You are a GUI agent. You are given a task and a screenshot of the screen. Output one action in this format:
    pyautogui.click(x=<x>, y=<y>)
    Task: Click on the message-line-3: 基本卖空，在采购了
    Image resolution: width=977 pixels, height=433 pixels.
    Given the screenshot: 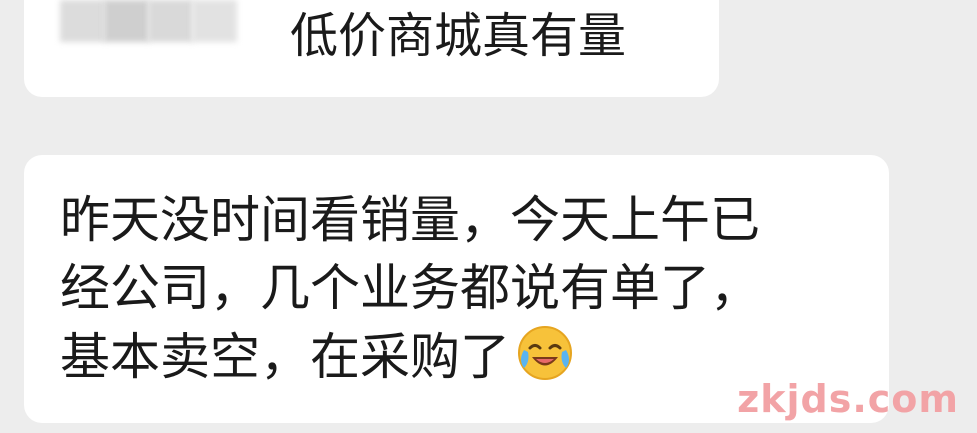 What is the action you would take?
    pyautogui.click(x=317, y=355)
    